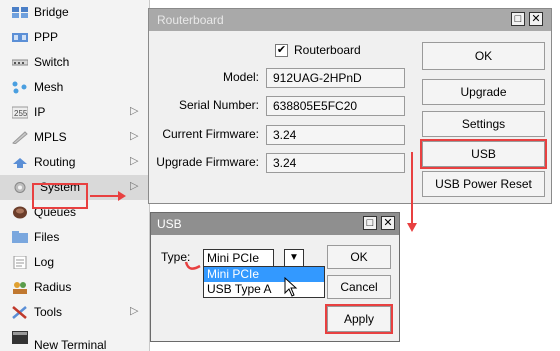 Image resolution: width=560 pixels, height=351 pixels. Describe the element at coordinates (108, 196) in the screenshot. I see `arrow-system-to-submenu` at that location.